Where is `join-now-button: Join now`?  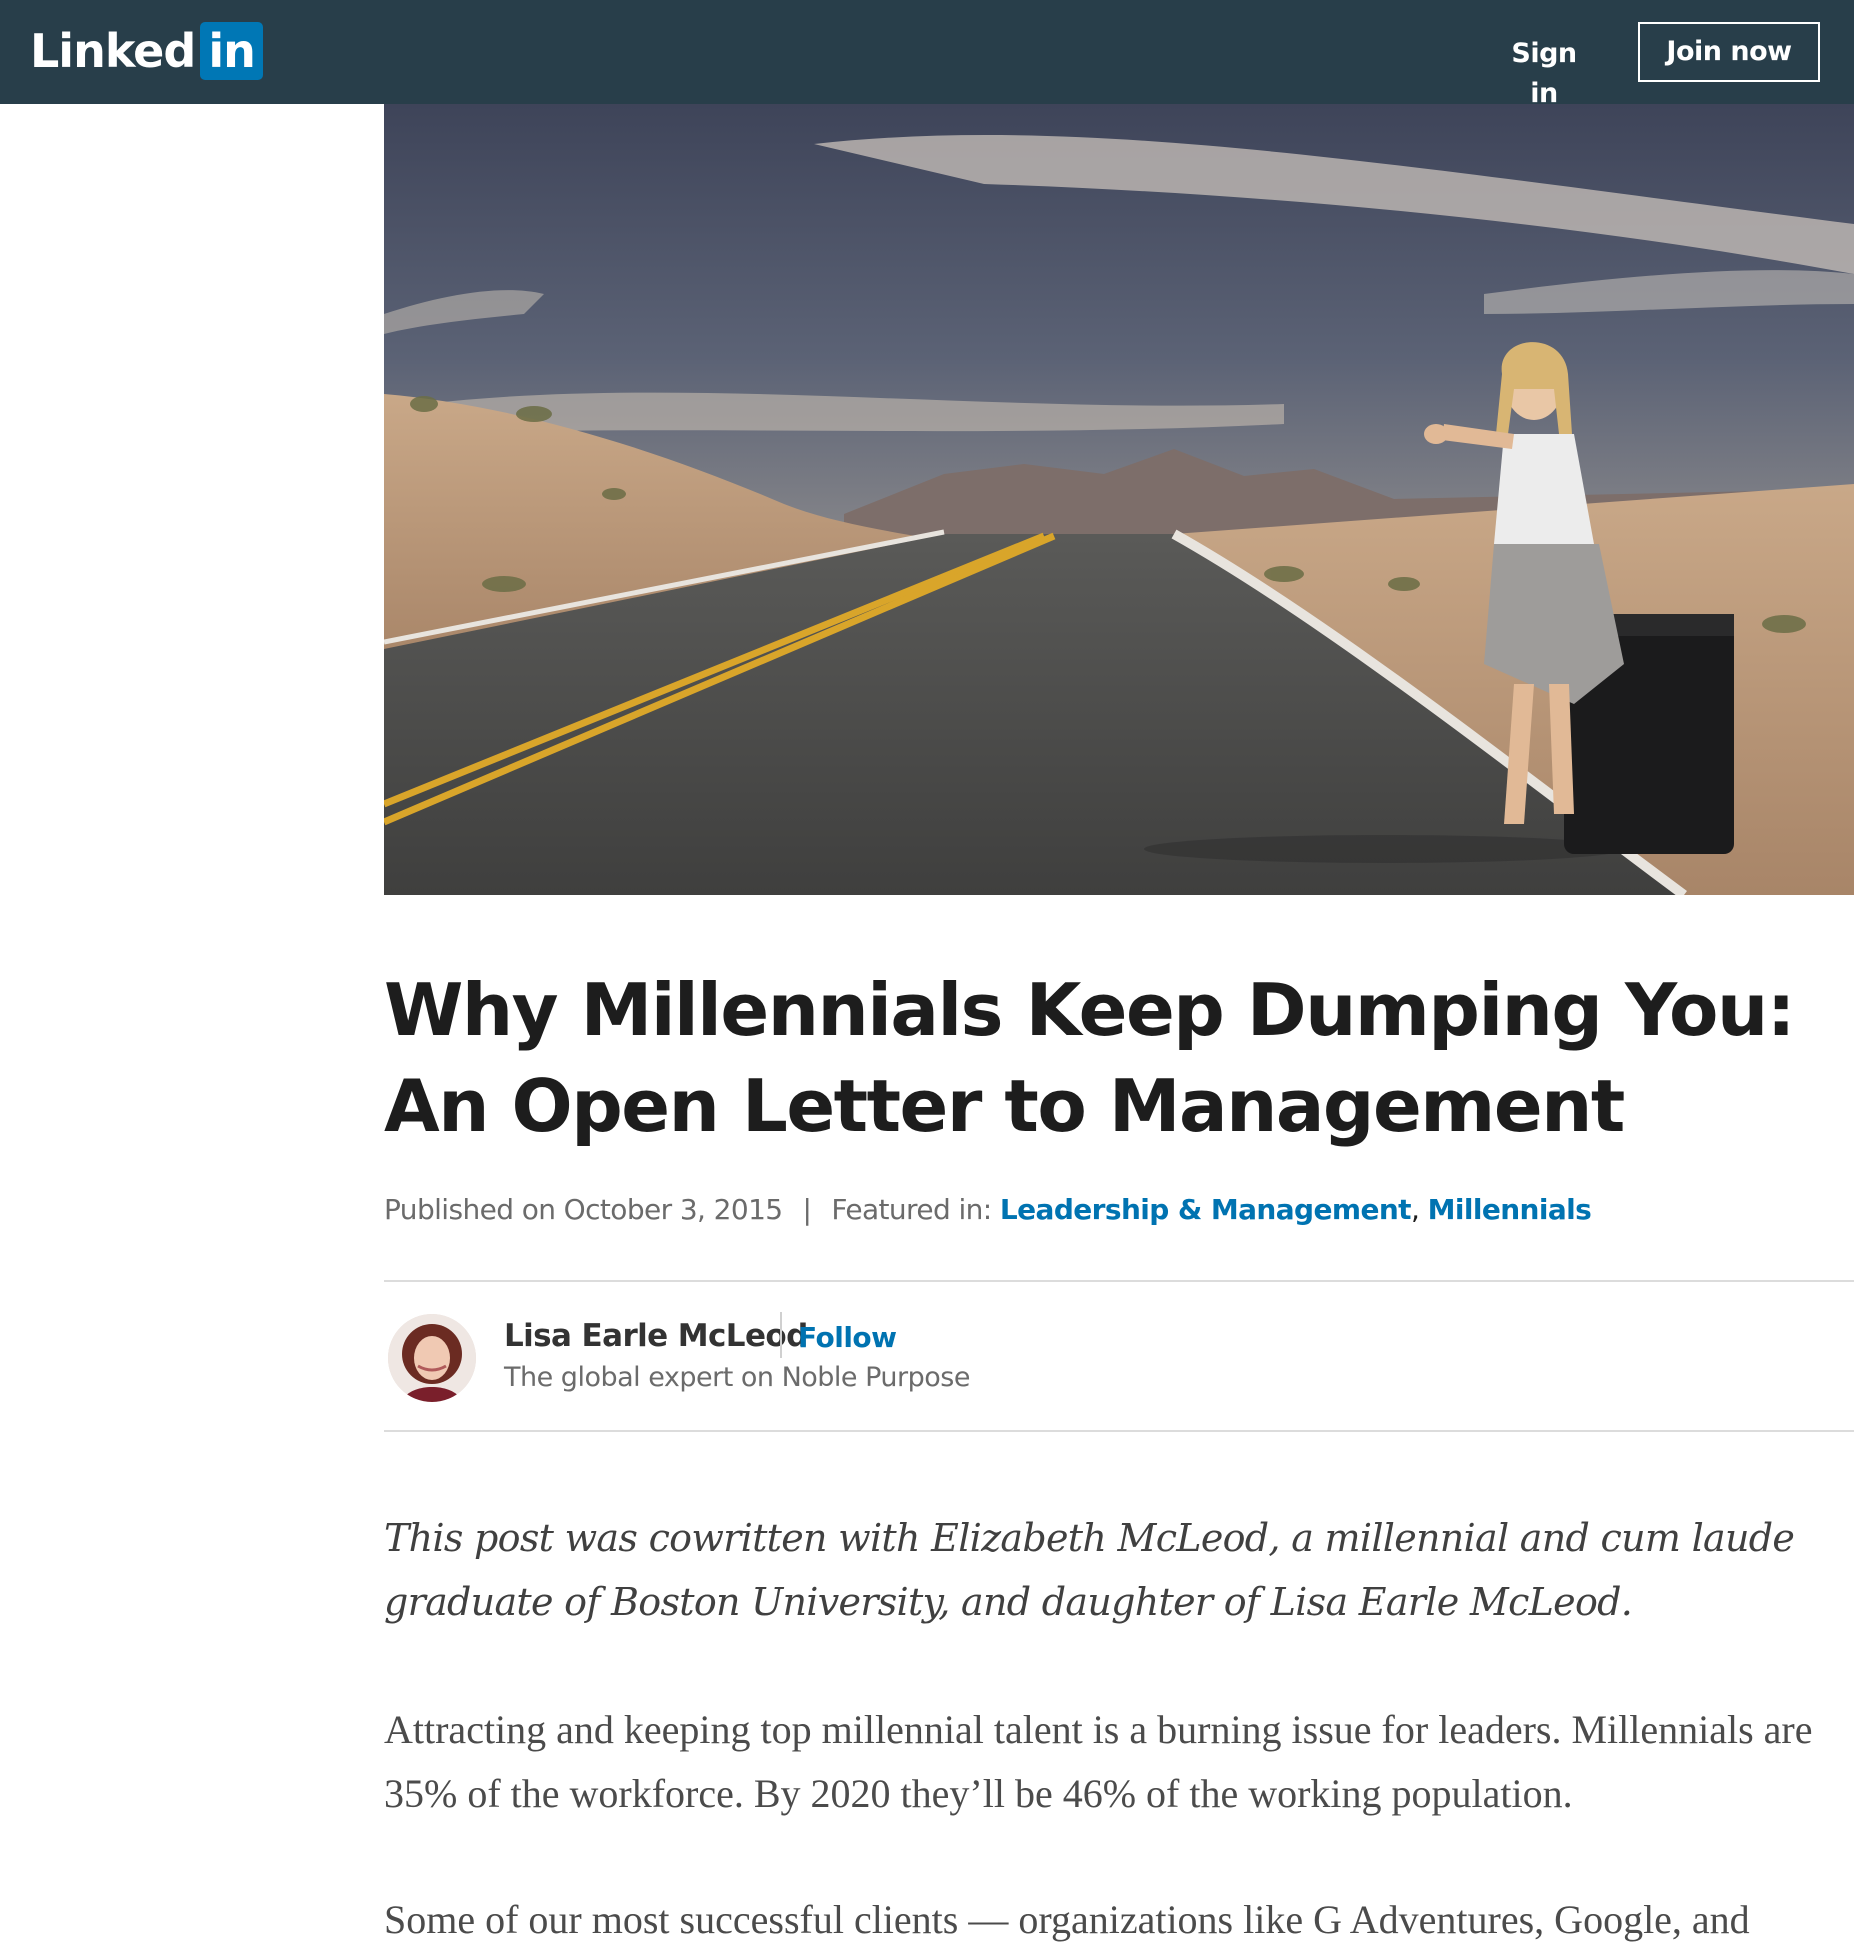
join-now-button: Join now is located at coordinates (1729, 52).